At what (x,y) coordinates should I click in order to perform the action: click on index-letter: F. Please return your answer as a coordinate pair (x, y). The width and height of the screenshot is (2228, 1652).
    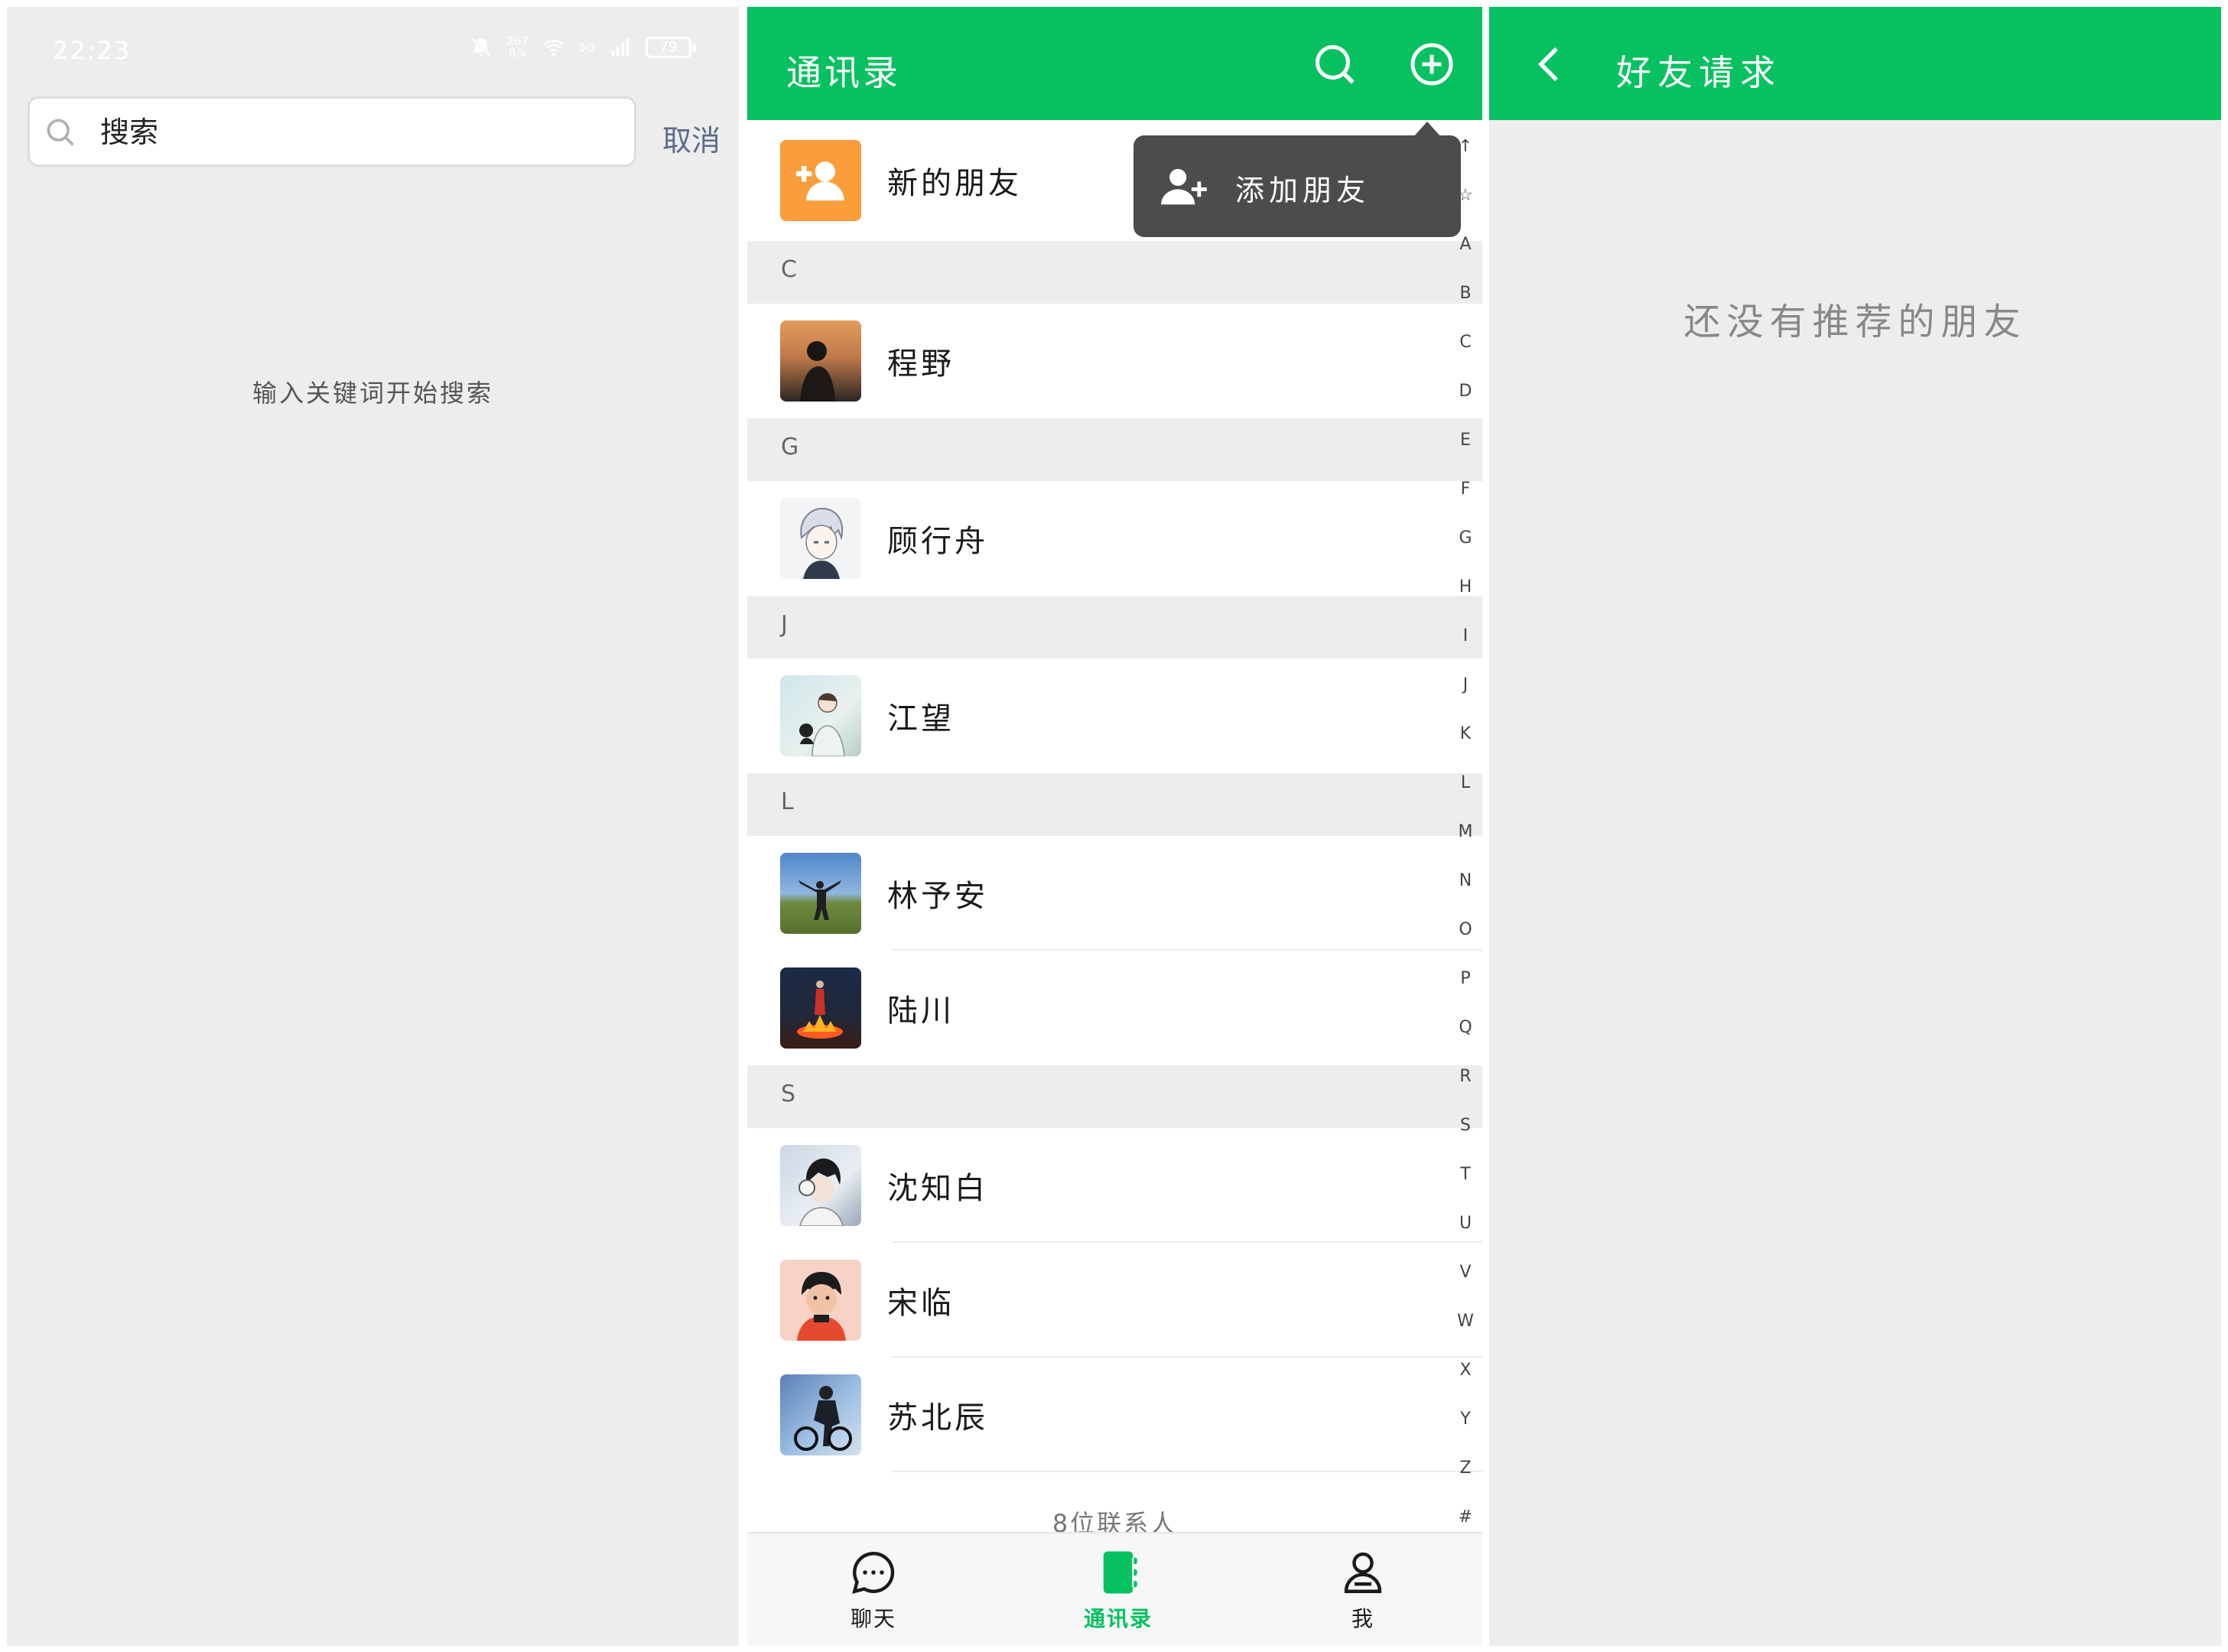
    Looking at the image, I should click on (1465, 490).